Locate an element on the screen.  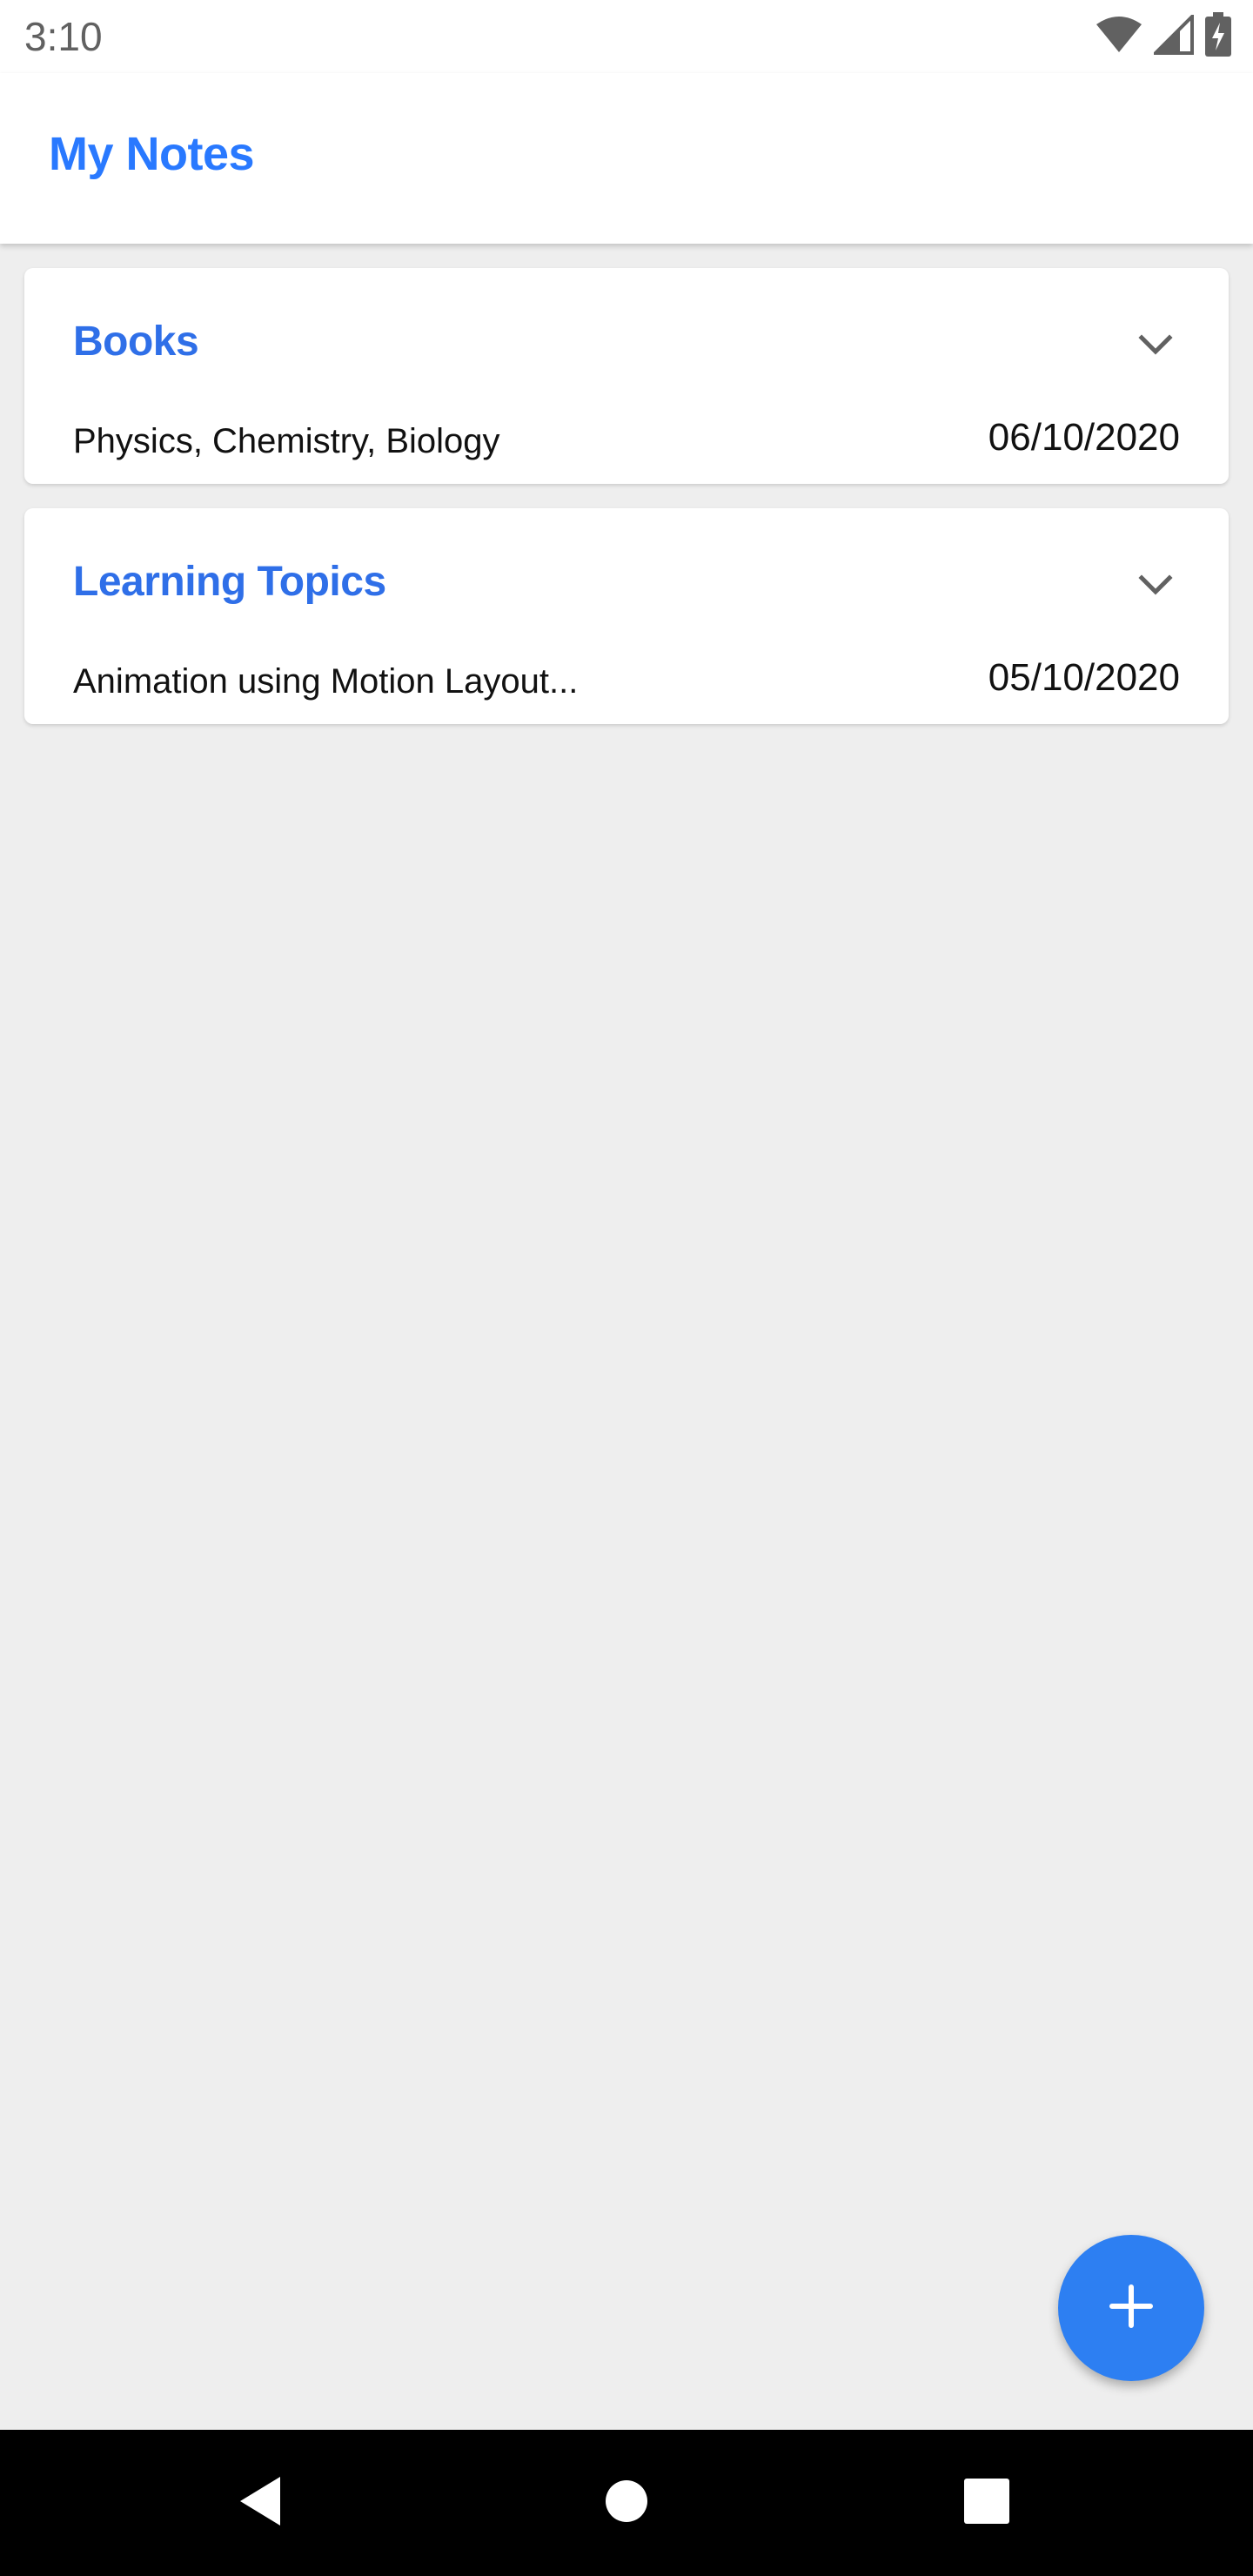
status-time: 3:10 is located at coordinates (63, 37).